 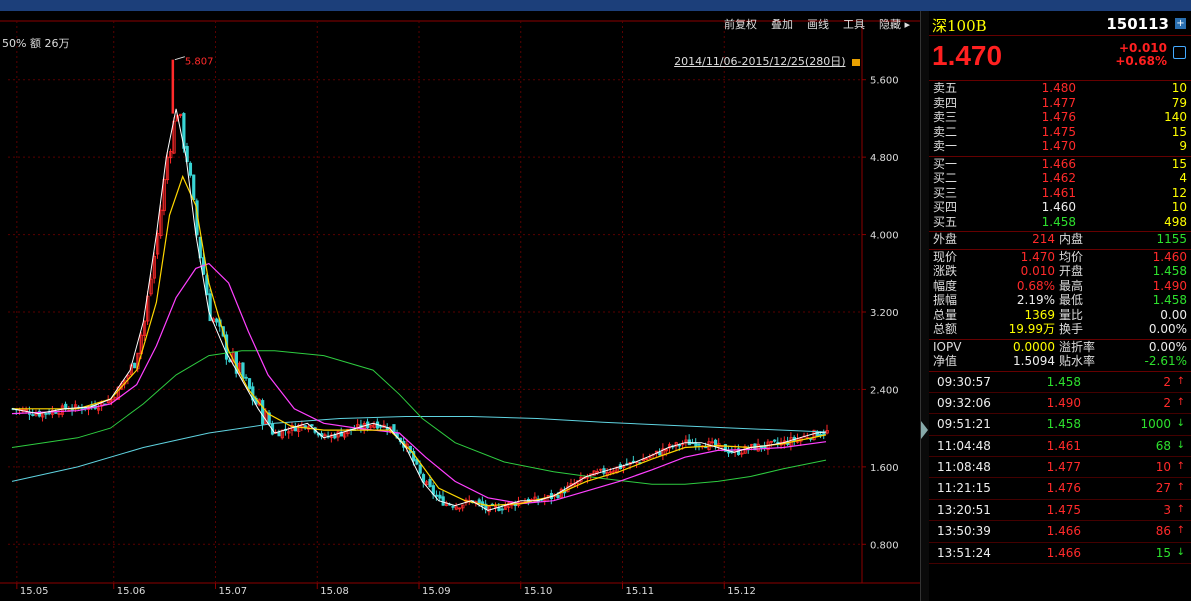 What do you see at coordinates (1167, 402) in the screenshot?
I see `tick-volume: 2` at bounding box center [1167, 402].